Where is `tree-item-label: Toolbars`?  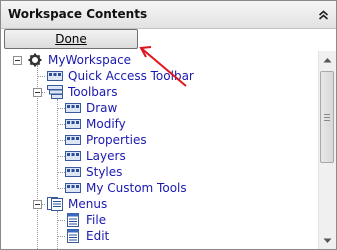
tree-item-label: Toolbars is located at coordinates (93, 92).